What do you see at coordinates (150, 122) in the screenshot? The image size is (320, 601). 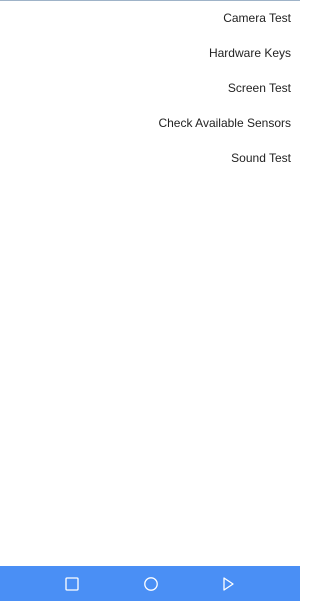 I see `menu-item-check-available-sensors: Check Available Sensors` at bounding box center [150, 122].